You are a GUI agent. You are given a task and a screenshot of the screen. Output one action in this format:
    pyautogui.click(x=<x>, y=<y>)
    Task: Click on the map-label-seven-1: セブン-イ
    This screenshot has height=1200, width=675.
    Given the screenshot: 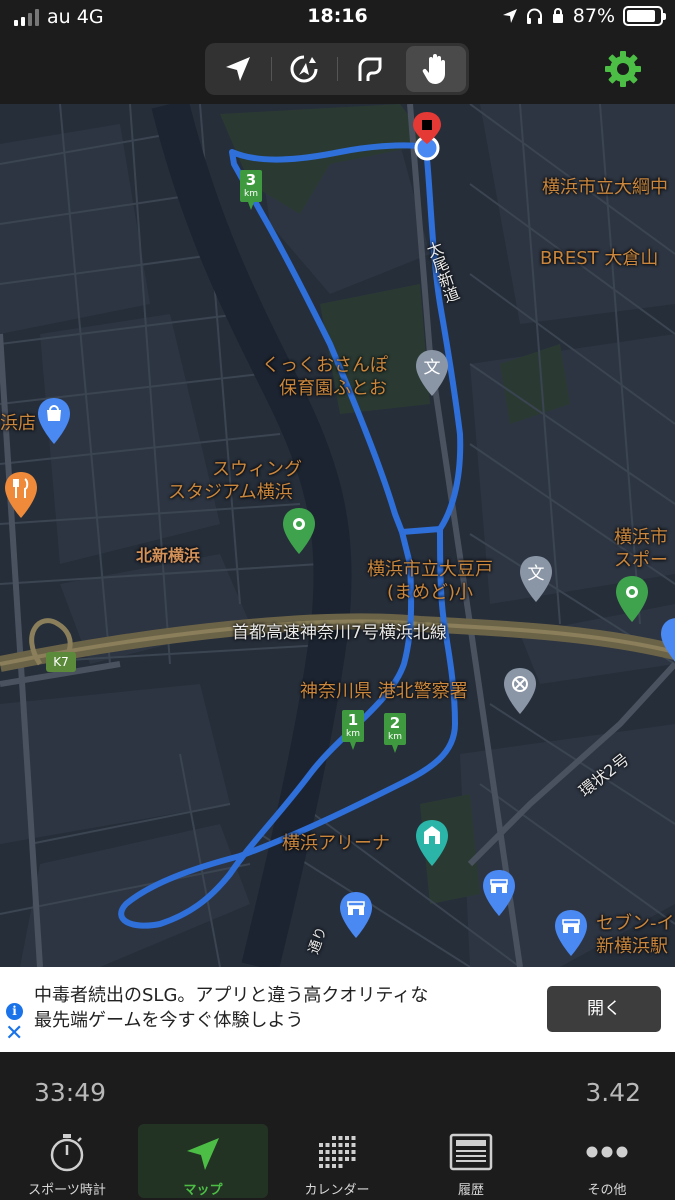 What is the action you would take?
    pyautogui.click(x=635, y=923)
    